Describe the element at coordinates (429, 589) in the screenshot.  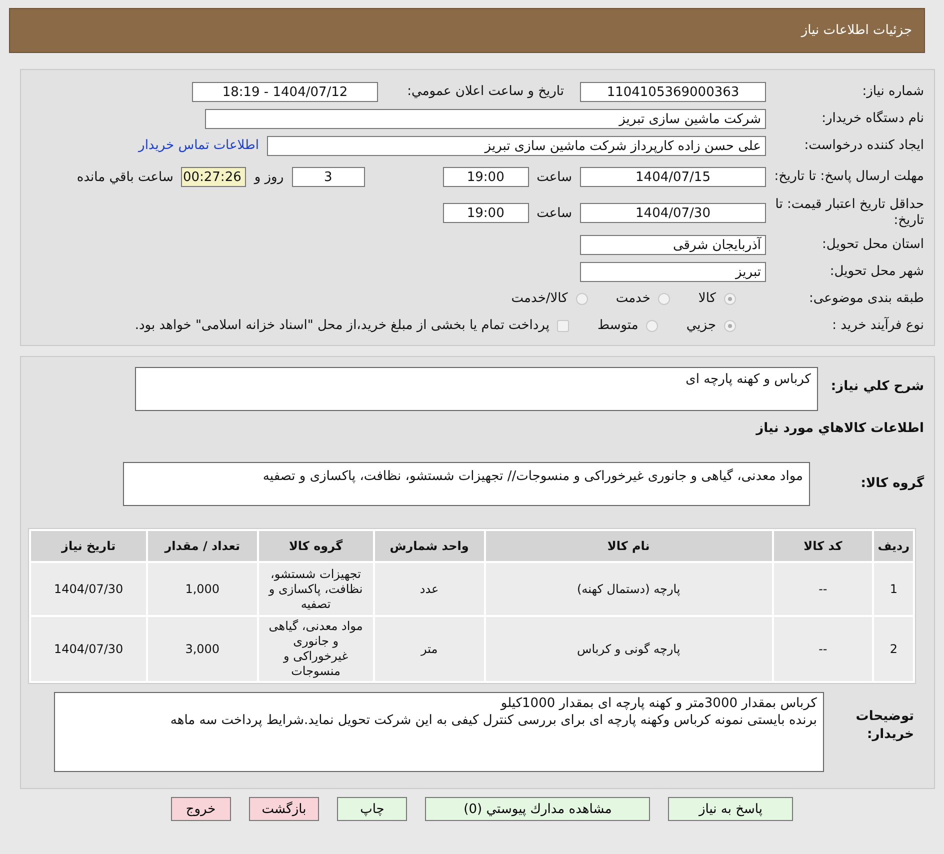
I see `table-cell: عدد` at that location.